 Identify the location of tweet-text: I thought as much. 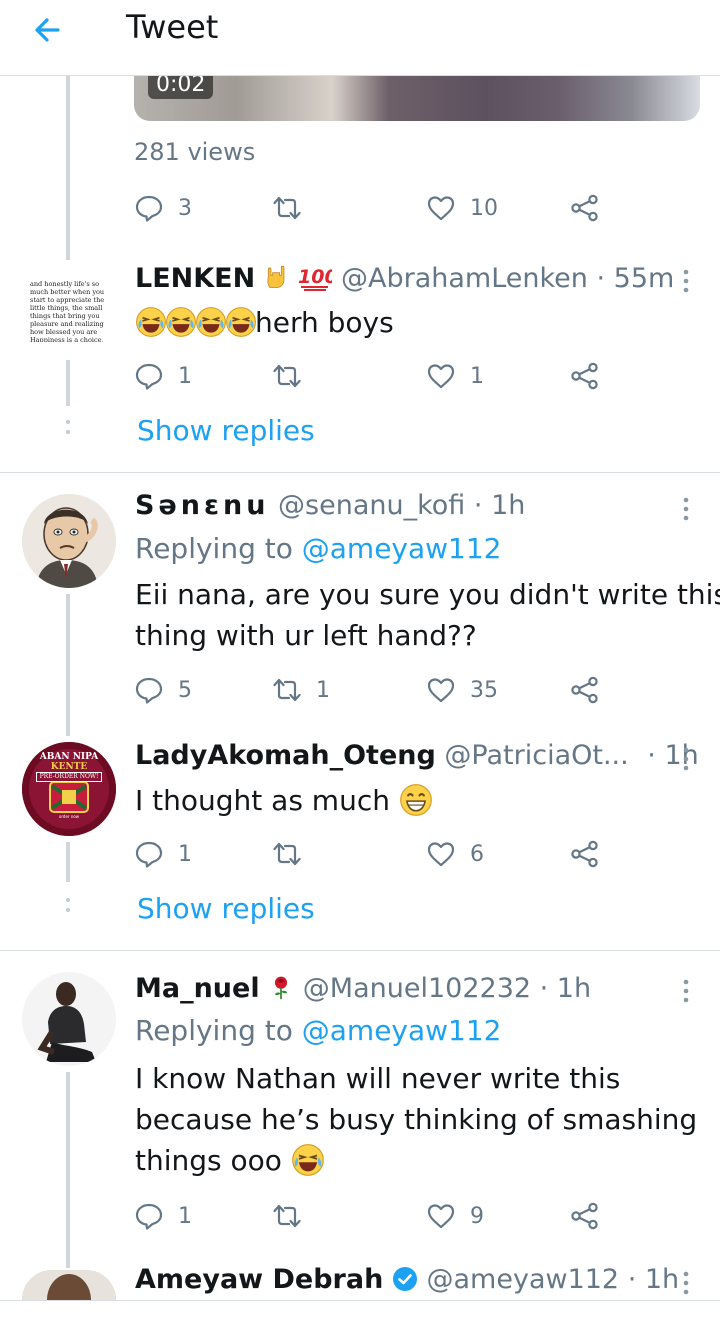
(284, 800).